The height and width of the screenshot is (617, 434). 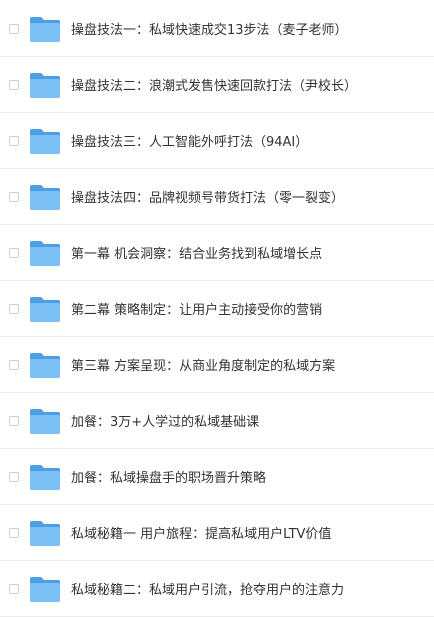 What do you see at coordinates (214, 84) in the screenshot?
I see `folder-name: 操盘技法二：浪潮式发售快速回款打法（尹校长）` at bounding box center [214, 84].